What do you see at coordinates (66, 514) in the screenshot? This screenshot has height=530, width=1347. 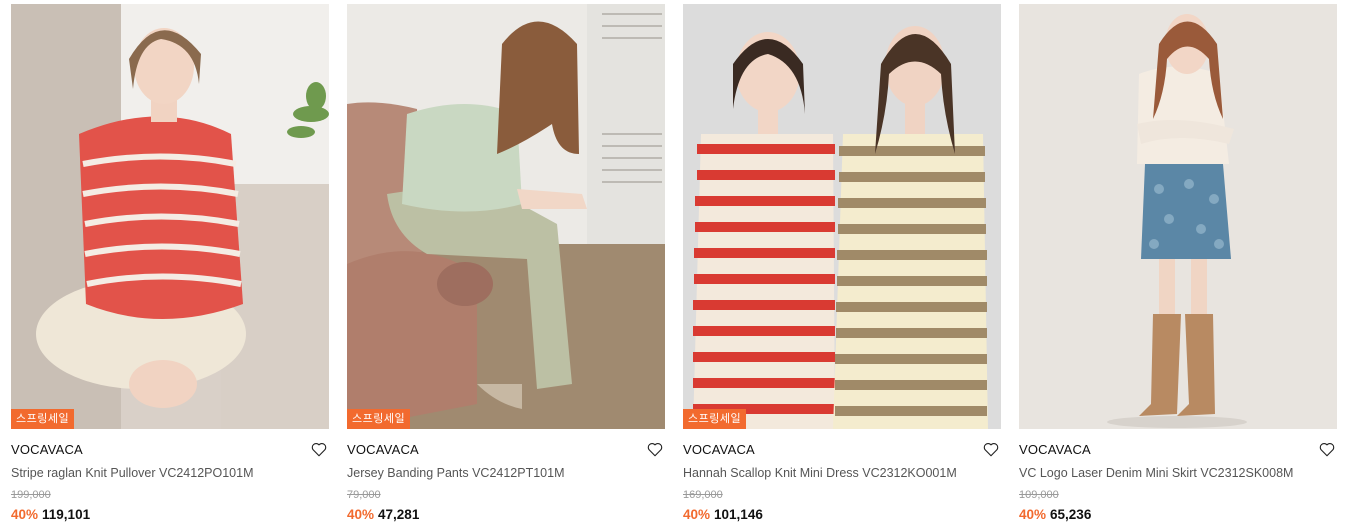 I see `sale-price: 119,101` at bounding box center [66, 514].